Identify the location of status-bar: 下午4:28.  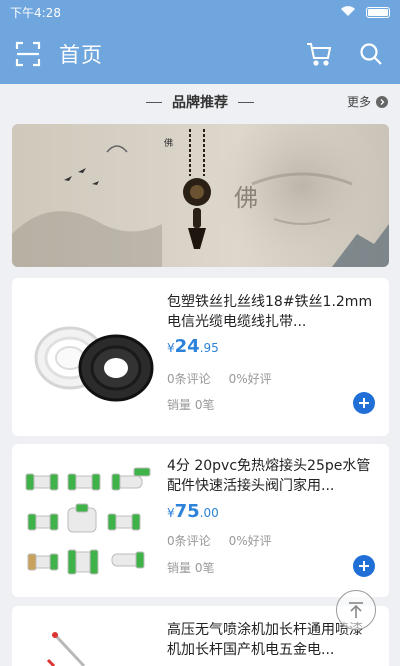
(200, 12).